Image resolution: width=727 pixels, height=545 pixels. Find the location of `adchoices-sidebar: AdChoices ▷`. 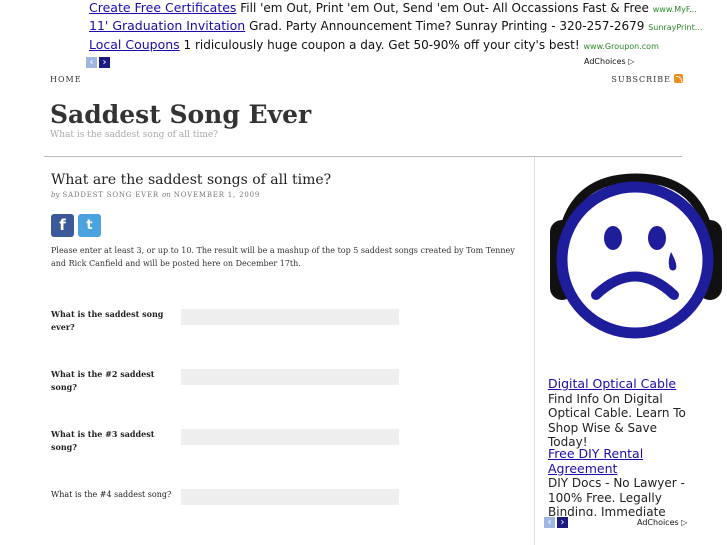

adchoices-sidebar: AdChoices ▷ is located at coordinates (662, 522).